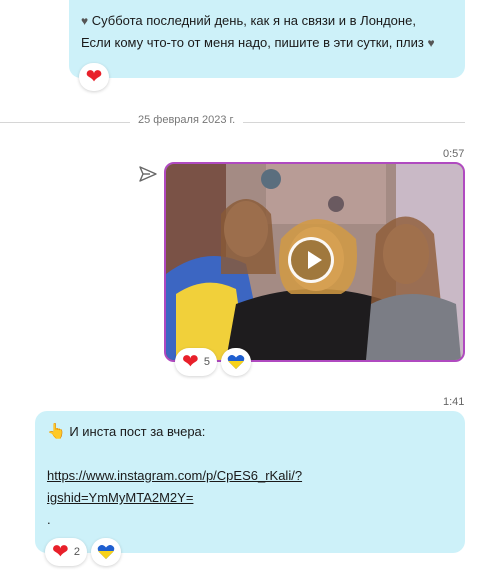 This screenshot has width=485, height=571. I want to click on reaction-count: 5, so click(206, 362).